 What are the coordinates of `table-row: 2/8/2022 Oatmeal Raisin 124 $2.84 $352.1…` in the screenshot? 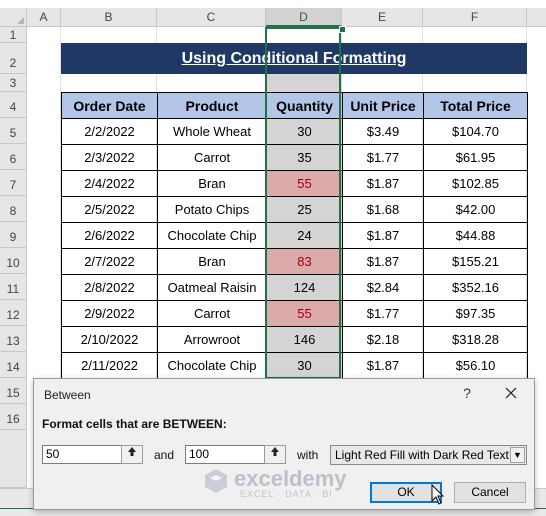 It's located at (294, 287).